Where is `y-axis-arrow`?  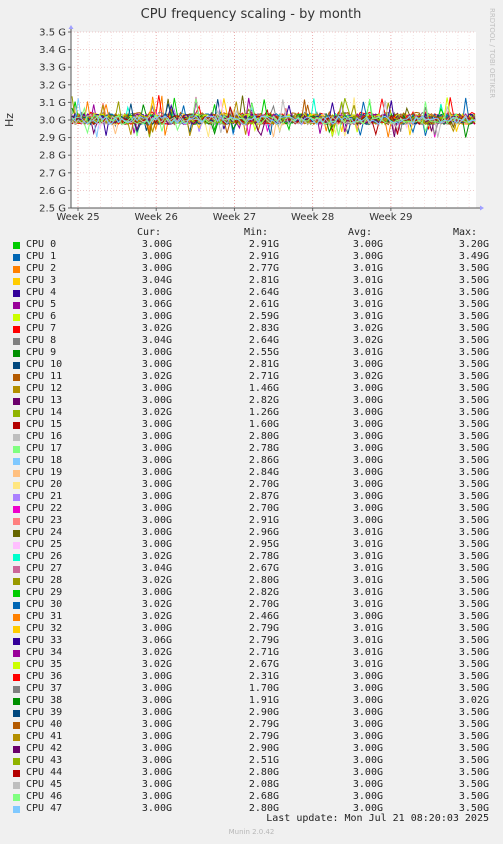
y-axis-arrow is located at coordinates (71, 27).